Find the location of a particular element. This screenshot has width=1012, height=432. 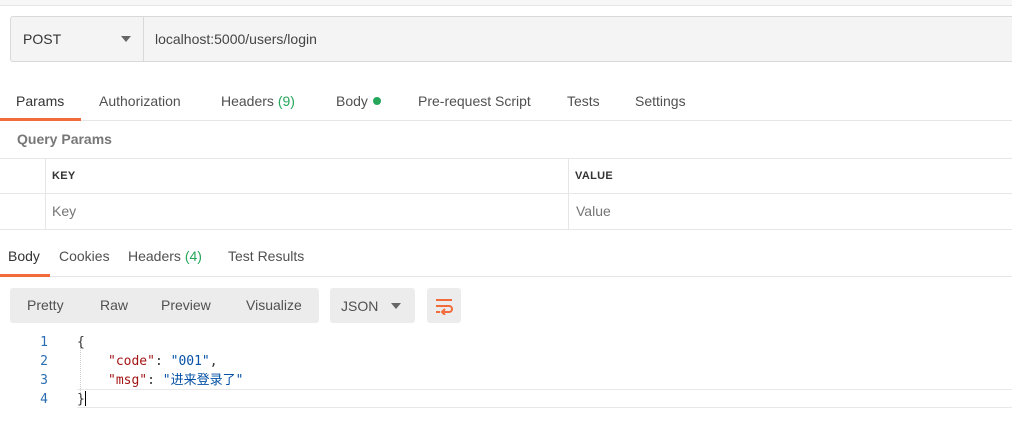

text-cursor is located at coordinates (85, 398).